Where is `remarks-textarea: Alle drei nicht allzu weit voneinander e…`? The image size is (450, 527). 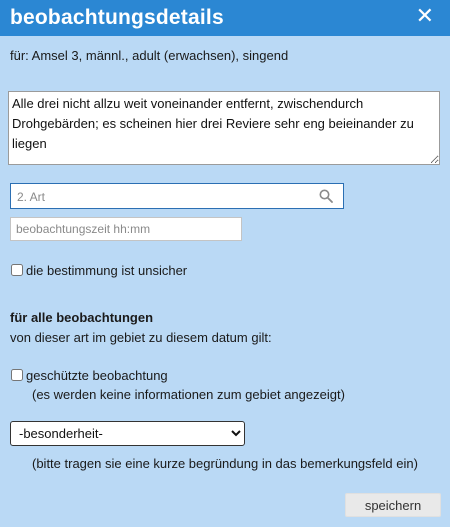 remarks-textarea: Alle drei nicht allzu weit voneinander e… is located at coordinates (224, 128).